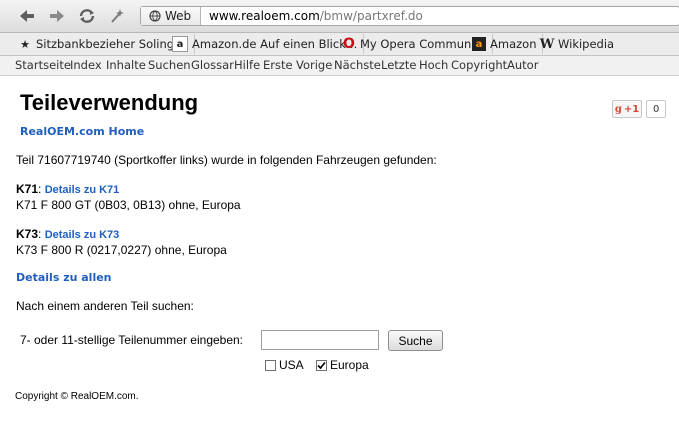 The width and height of the screenshot is (679, 432). I want to click on checkmark-icon, so click(321, 365).